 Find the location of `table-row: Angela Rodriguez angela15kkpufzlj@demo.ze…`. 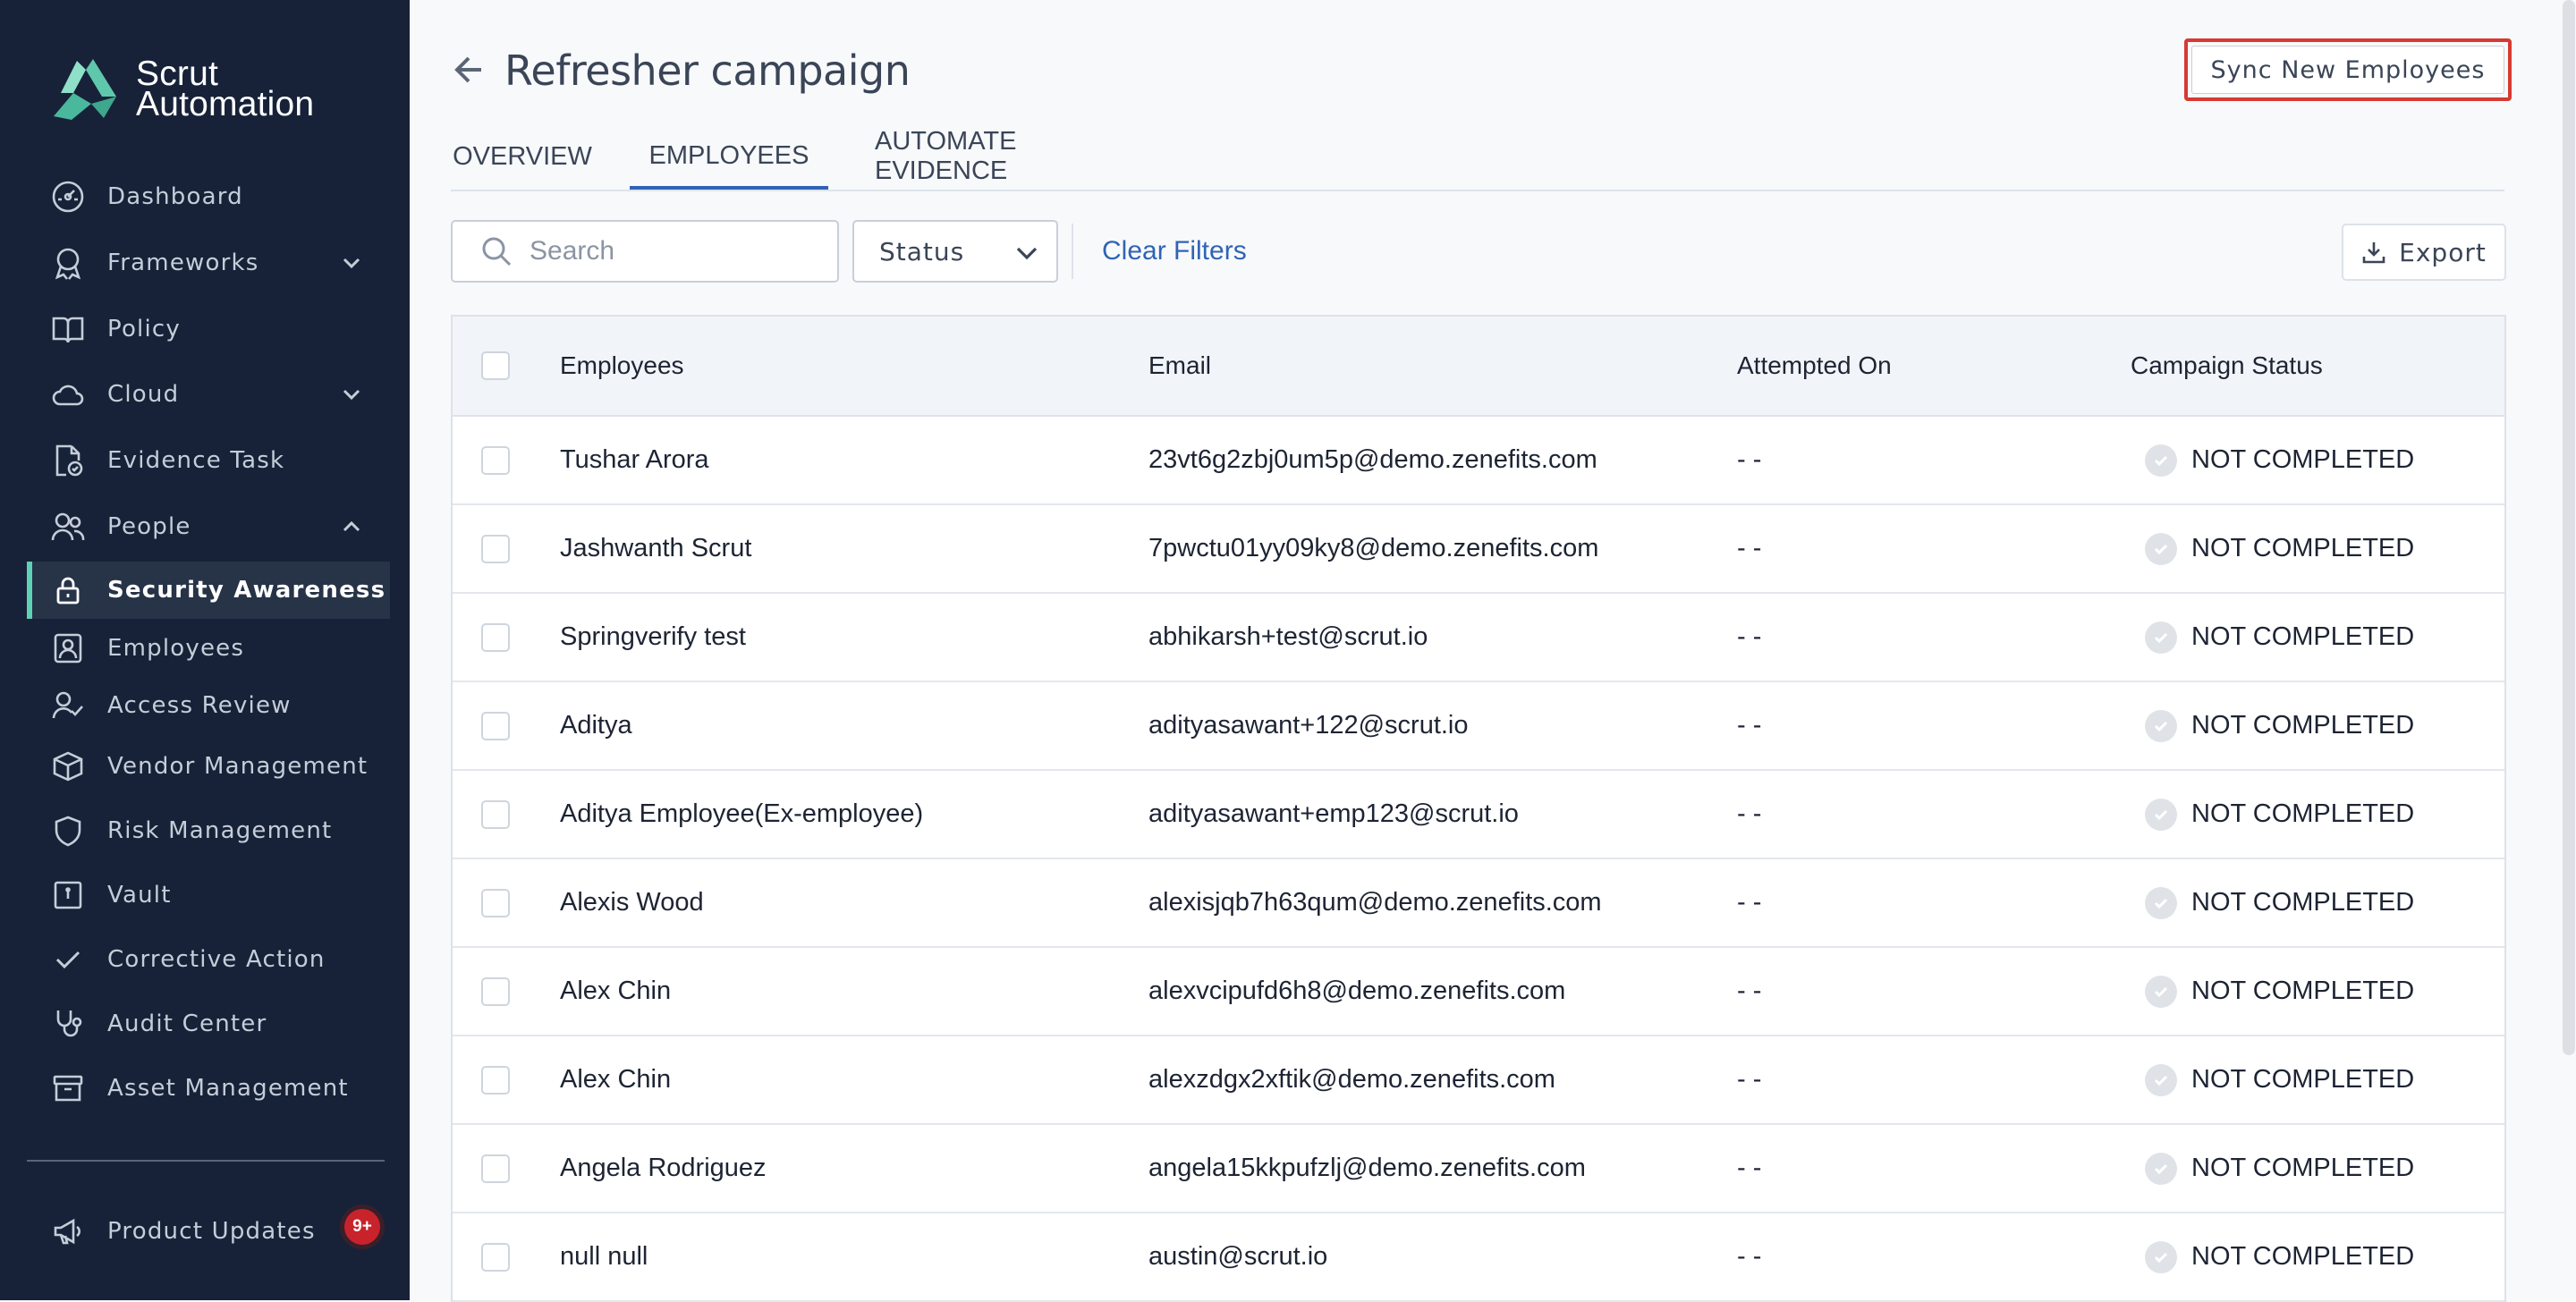

table-row: Angela Rodriguez angela15kkpufzlj@demo.ze… is located at coordinates (1478, 1169).